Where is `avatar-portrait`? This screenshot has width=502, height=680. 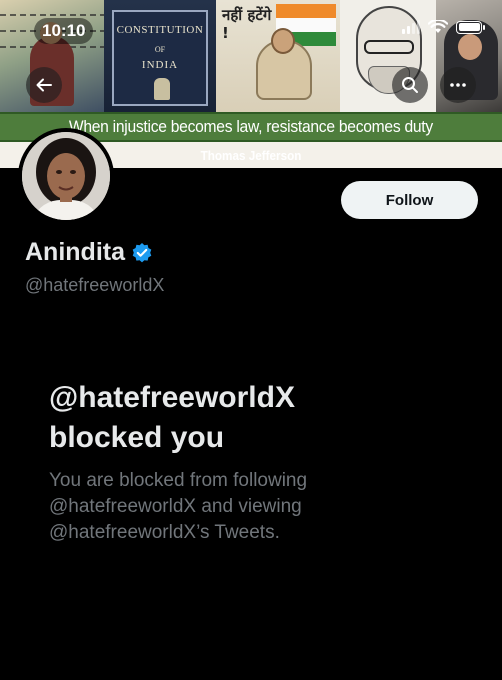
avatar-portrait is located at coordinates (66, 176).